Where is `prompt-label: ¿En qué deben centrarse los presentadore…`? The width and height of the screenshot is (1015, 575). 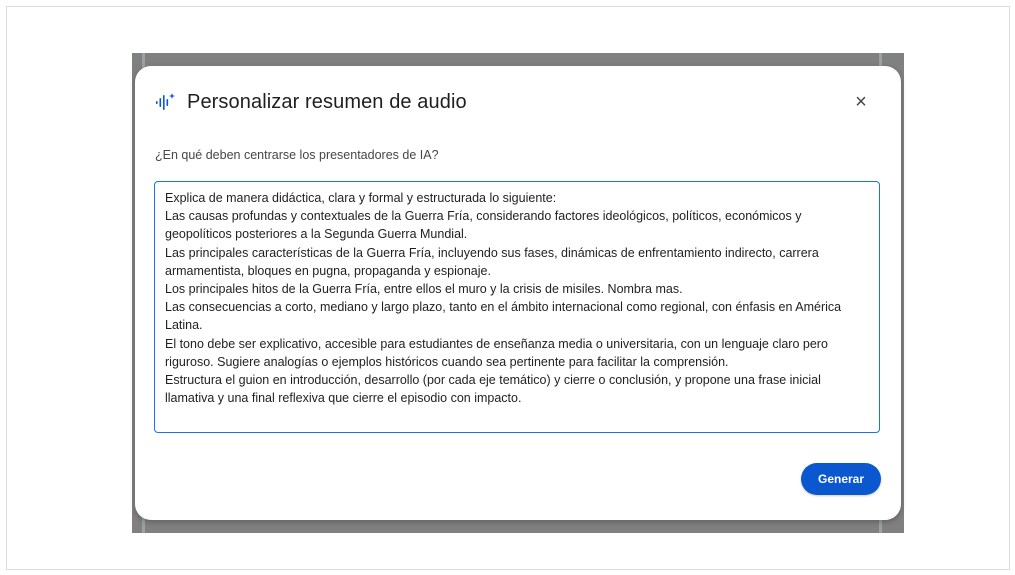 prompt-label: ¿En qué deben centrarse los presentadore… is located at coordinates (297, 155).